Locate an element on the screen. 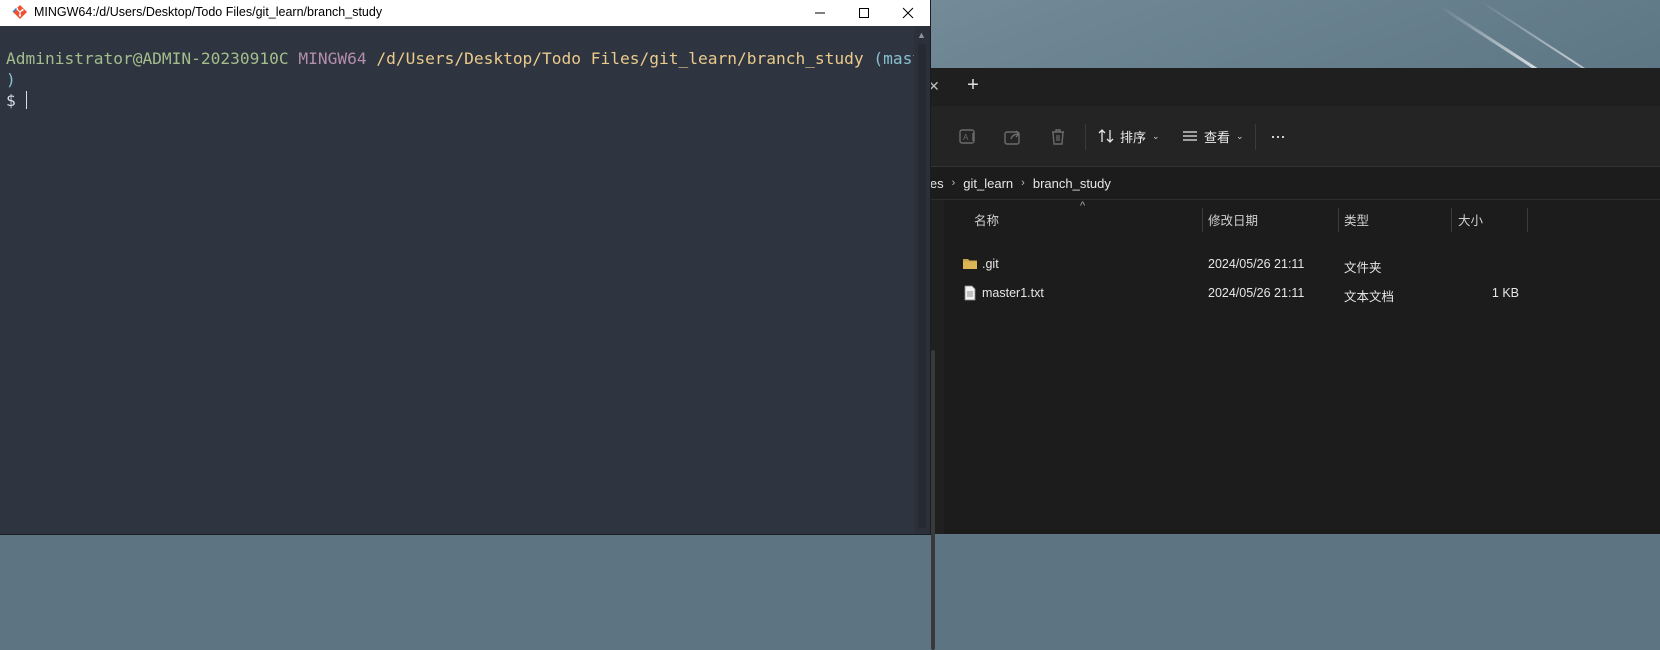 The width and height of the screenshot is (1660, 650). more-icon: ··· is located at coordinates (1278, 135).